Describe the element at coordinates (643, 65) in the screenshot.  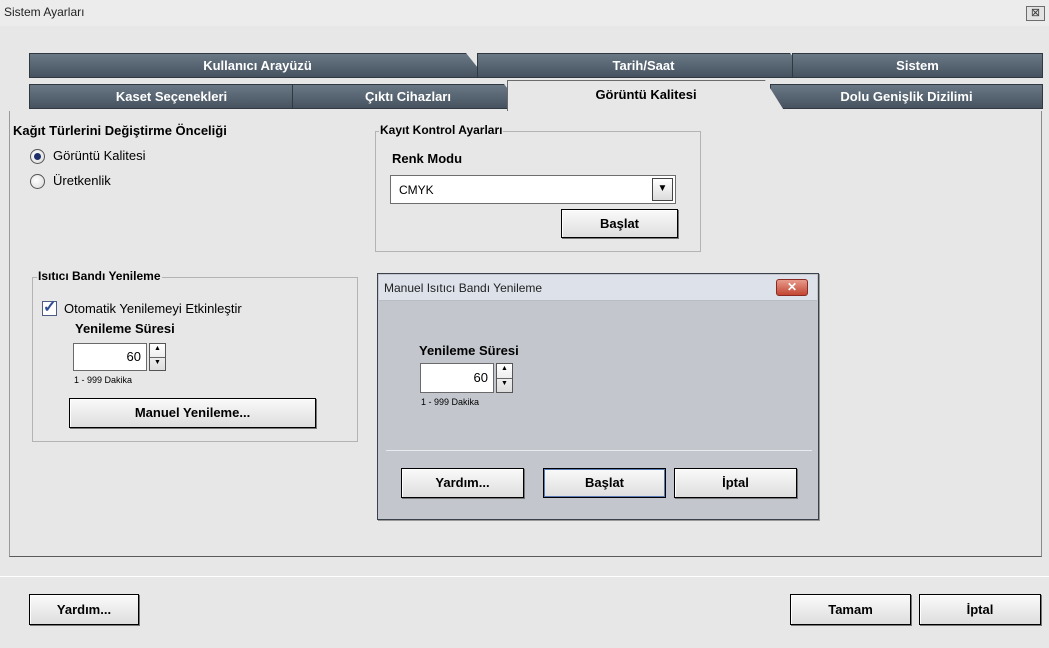
I see `tab-date-time: Tarih/Saat` at that location.